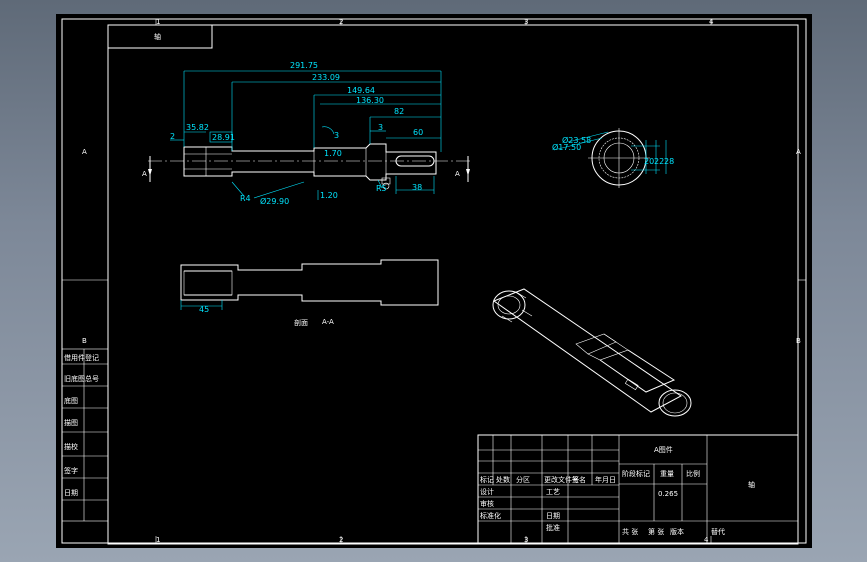 This screenshot has width=867, height=562. Describe the element at coordinates (669, 161) in the screenshot. I see `end-dim-28: 28` at that location.